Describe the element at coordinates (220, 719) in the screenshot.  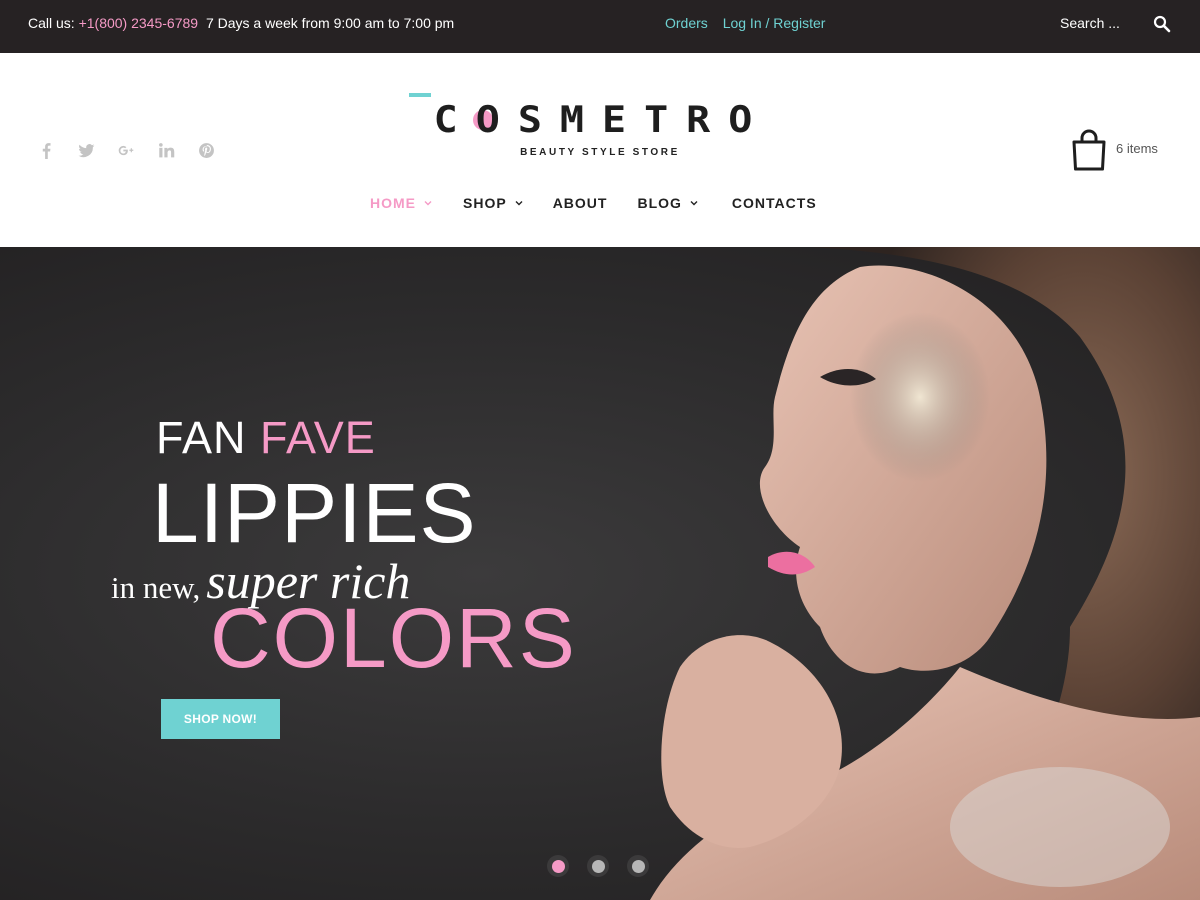
I see `shop-now-button: SHOP NOW!` at that location.